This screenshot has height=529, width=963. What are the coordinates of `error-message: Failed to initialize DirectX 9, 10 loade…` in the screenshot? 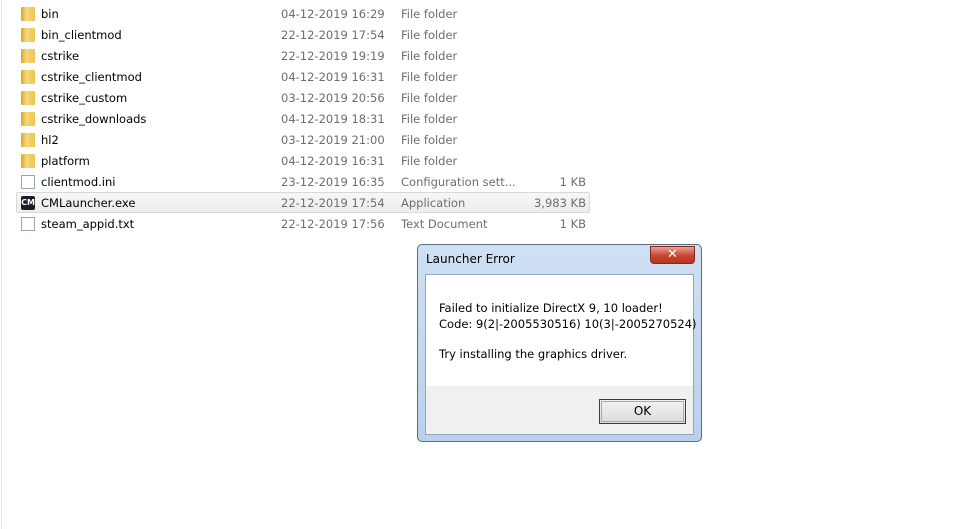 It's located at (551, 308).